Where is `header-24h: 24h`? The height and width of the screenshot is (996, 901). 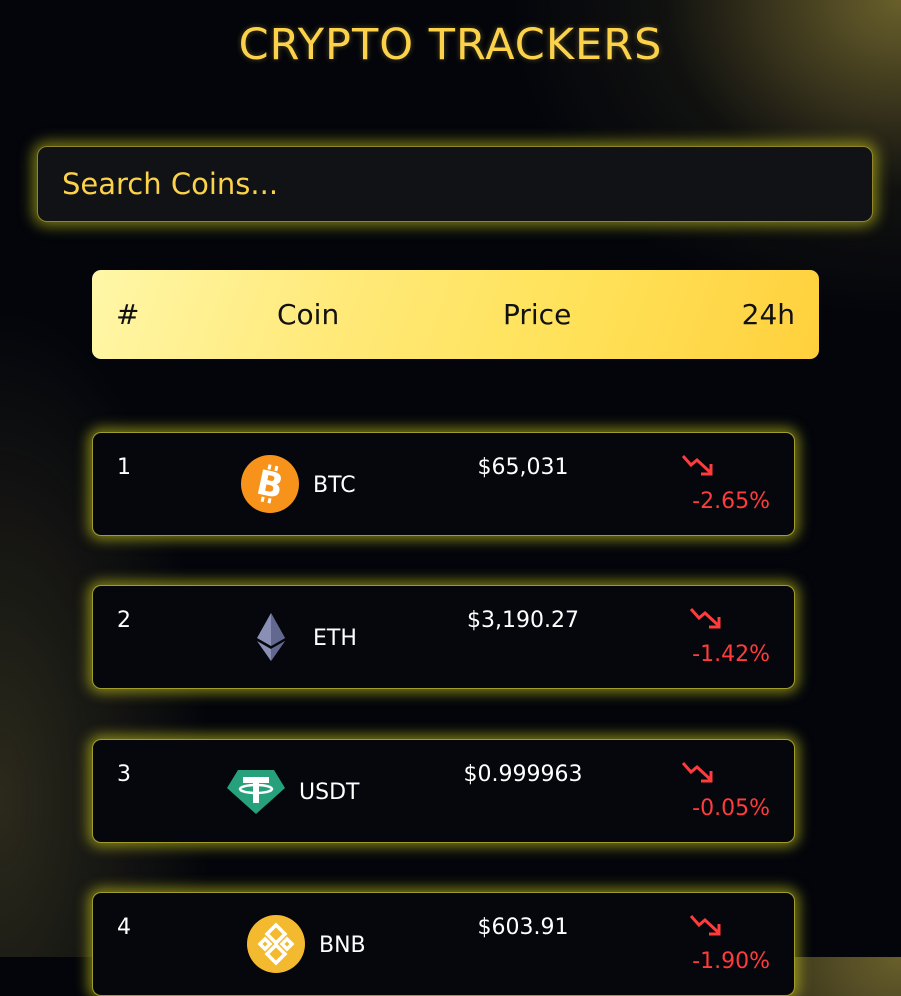 header-24h: 24h is located at coordinates (768, 314).